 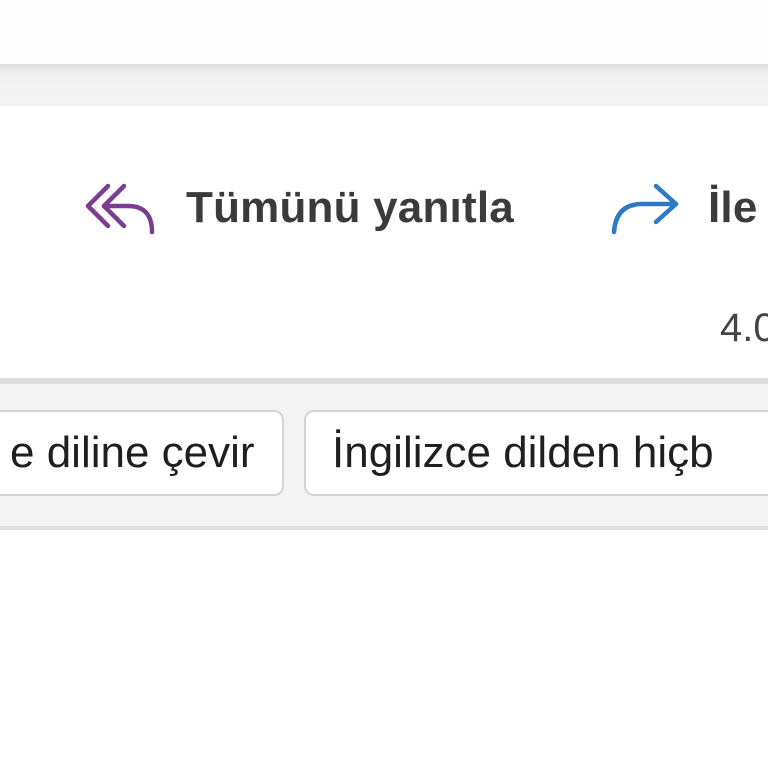 I want to click on never-translate-button: İngilizce dilden hiçb, so click(x=536, y=453).